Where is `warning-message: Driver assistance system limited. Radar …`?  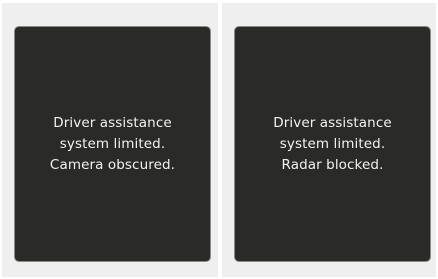
warning-message: Driver assistance system limited. Radar … is located at coordinates (332, 144).